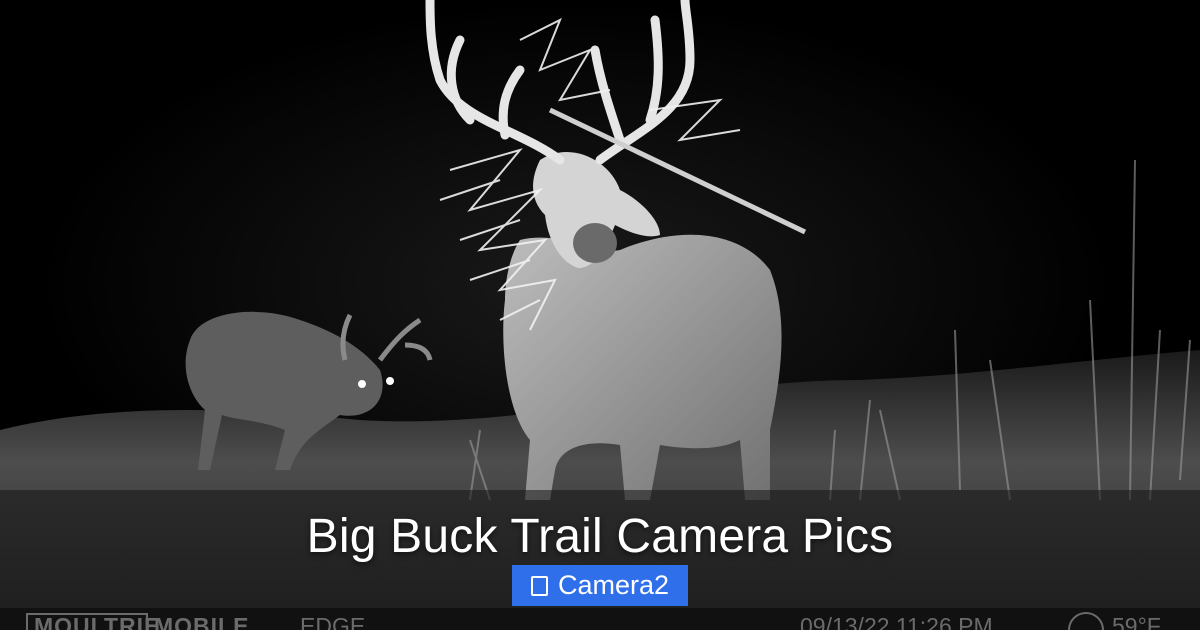 The image size is (1200, 630). I want to click on temperature-label: 59°F, so click(1136, 621).